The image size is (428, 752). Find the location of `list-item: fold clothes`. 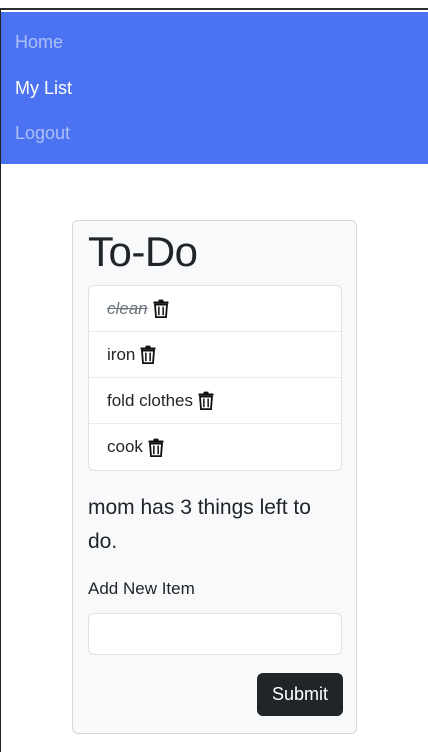

list-item: fold clothes is located at coordinates (215, 401).